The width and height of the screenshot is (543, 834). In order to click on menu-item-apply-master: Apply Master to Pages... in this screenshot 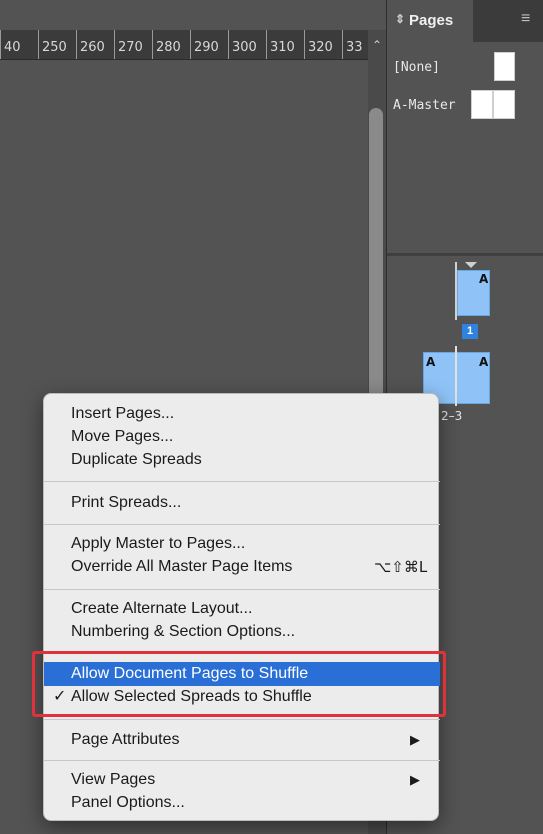, I will do `click(242, 544)`.